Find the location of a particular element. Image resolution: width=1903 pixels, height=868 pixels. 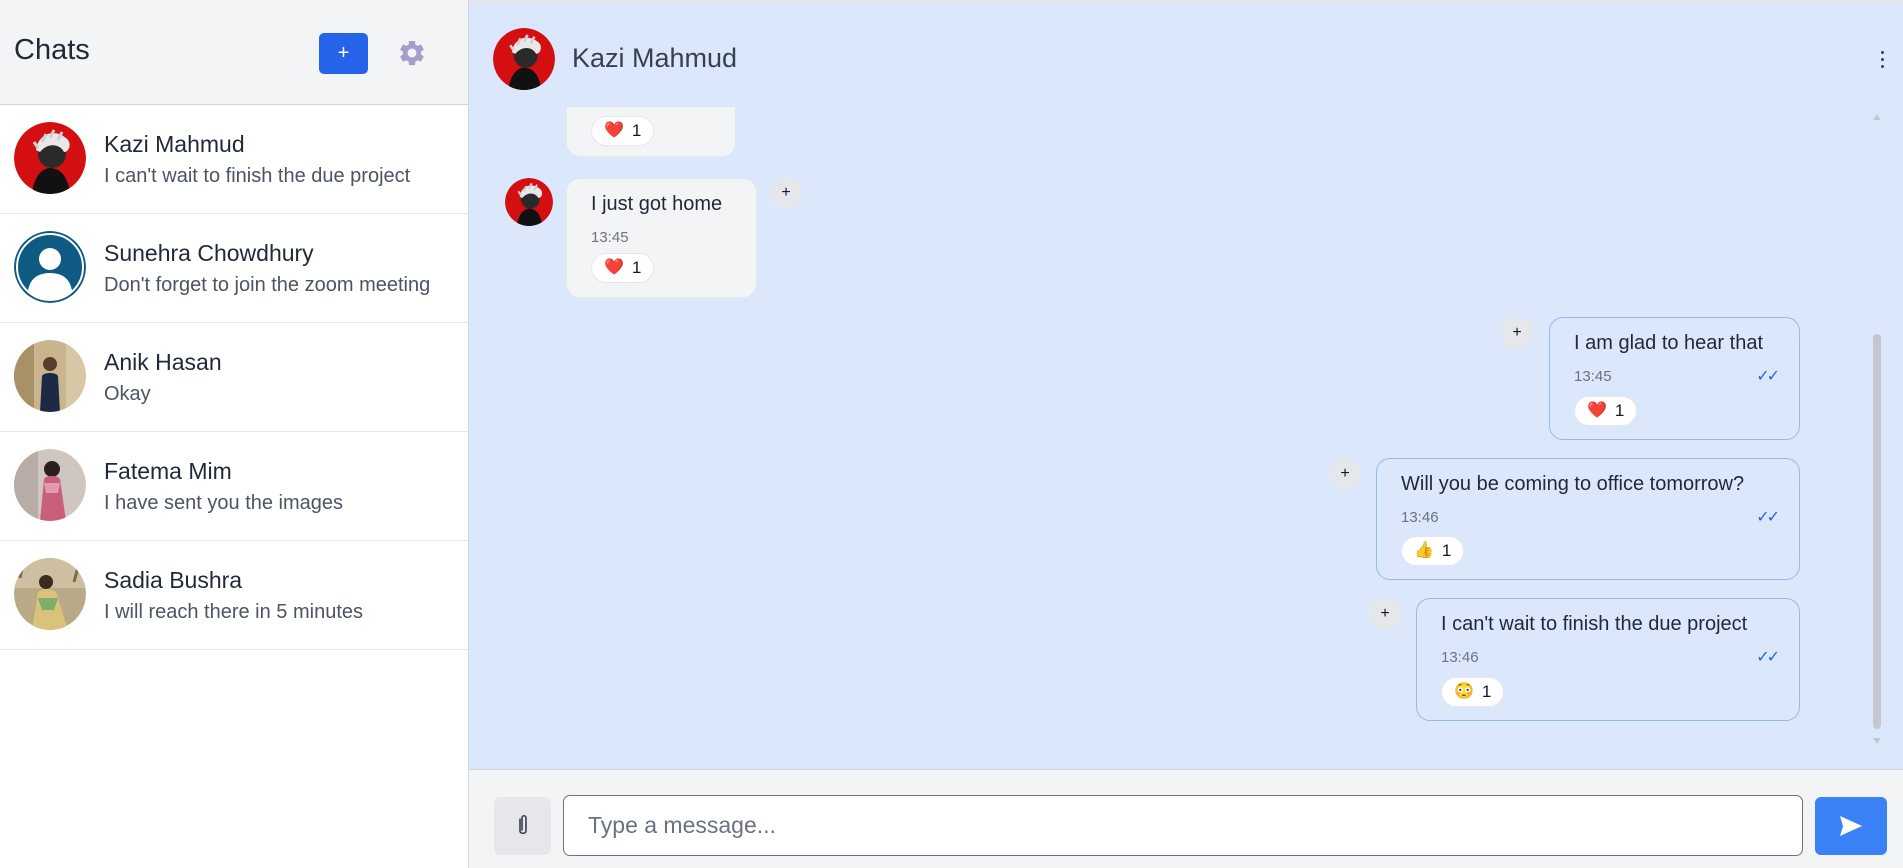

chat-name: Anik Hasan is located at coordinates (163, 362).